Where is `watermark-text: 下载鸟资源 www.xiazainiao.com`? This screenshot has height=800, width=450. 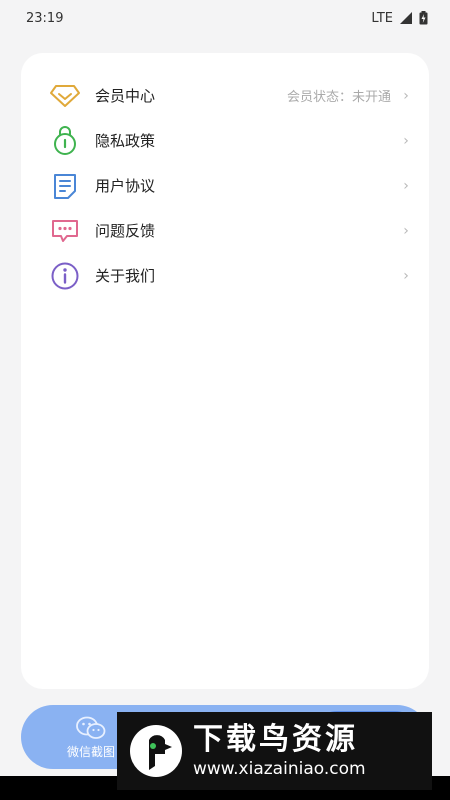 watermark-text: 下载鸟资源 www.xiazainiao.com is located at coordinates (279, 751).